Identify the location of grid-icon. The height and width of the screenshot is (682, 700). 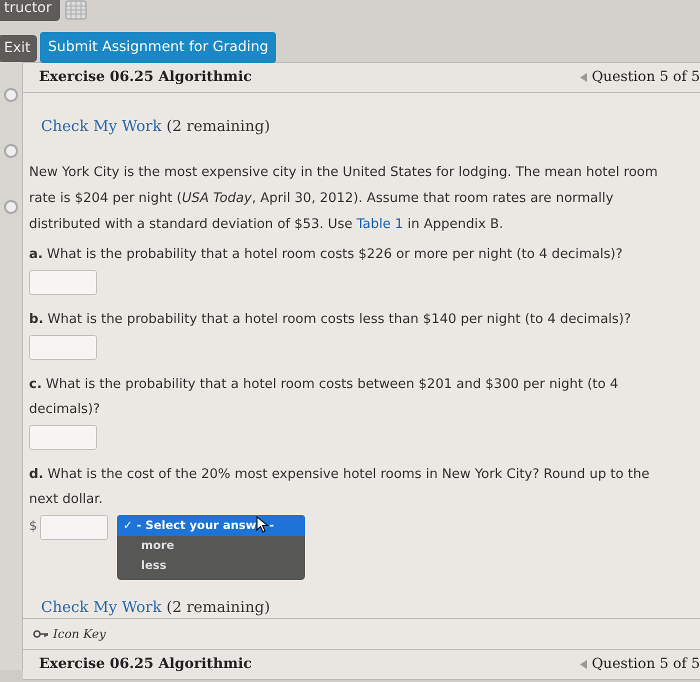
(76, 10).